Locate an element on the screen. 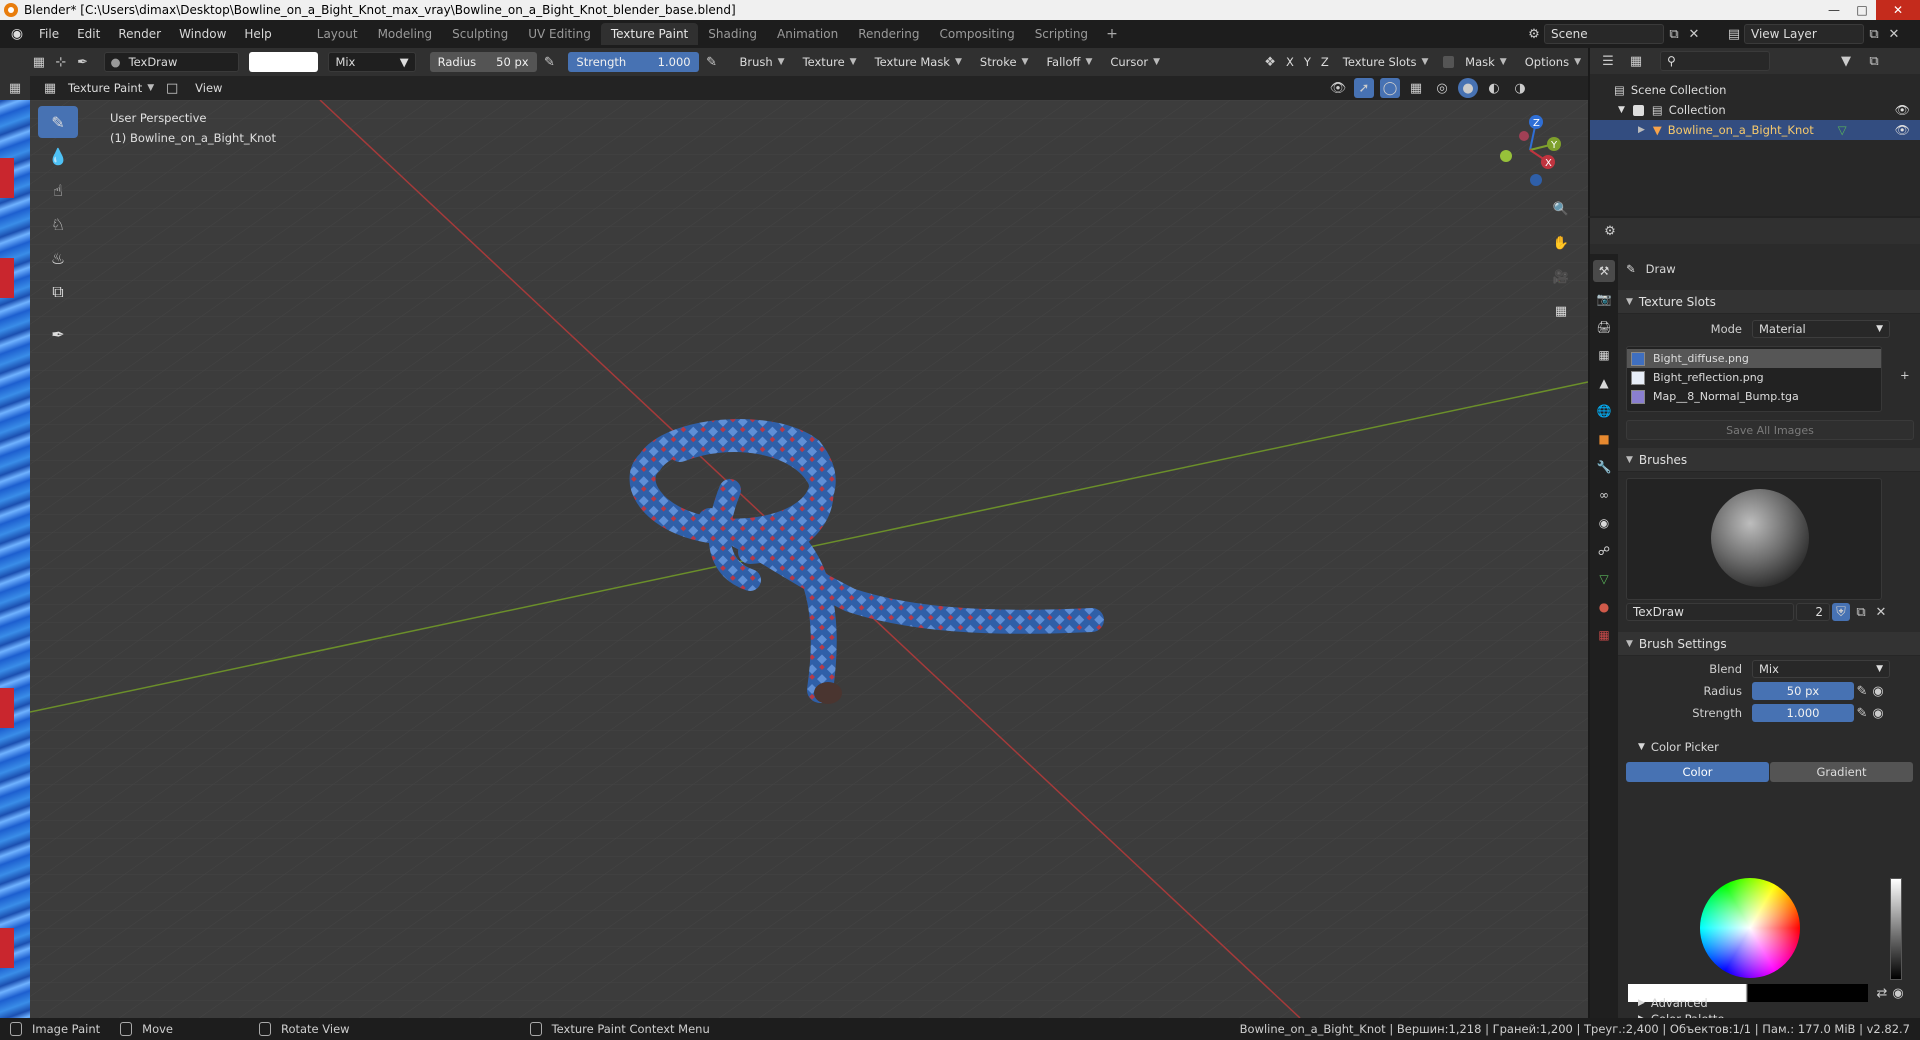 The height and width of the screenshot is (1040, 1920). outliner-row-object: ▶ ▼ Bowline_on_a_Bight_Knot ▽ 👁 is located at coordinates (1755, 130).